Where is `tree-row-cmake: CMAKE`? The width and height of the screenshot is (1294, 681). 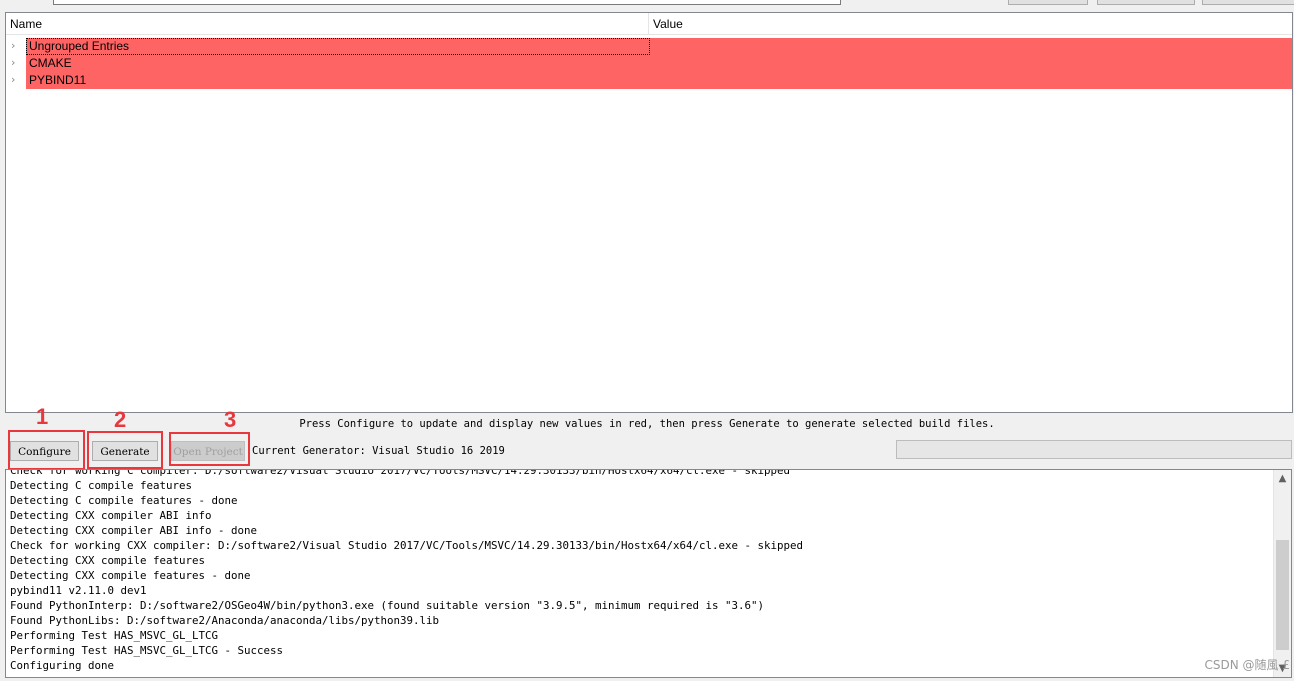
tree-row-cmake: CMAKE is located at coordinates (659, 63).